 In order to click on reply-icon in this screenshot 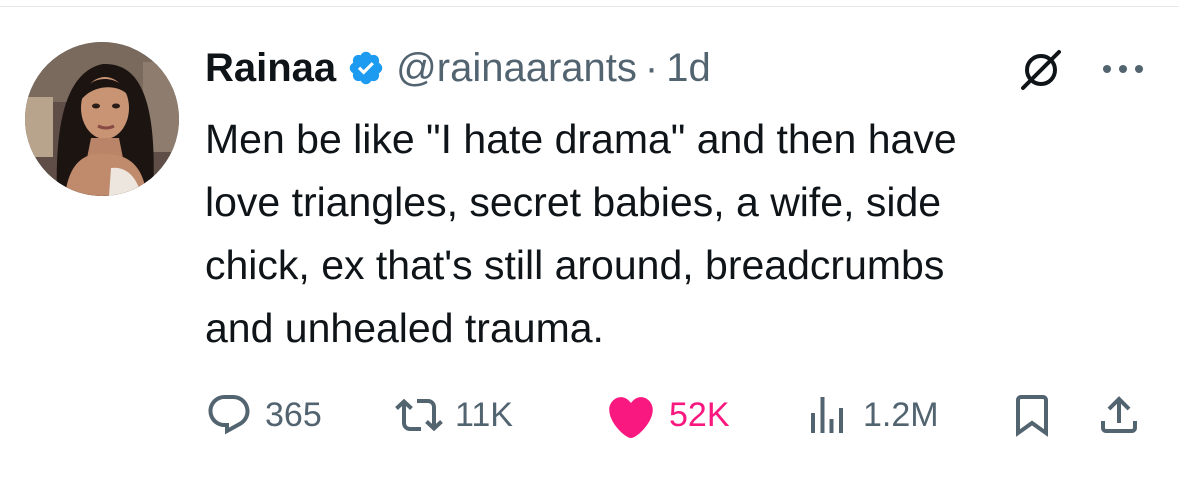, I will do `click(229, 415)`.